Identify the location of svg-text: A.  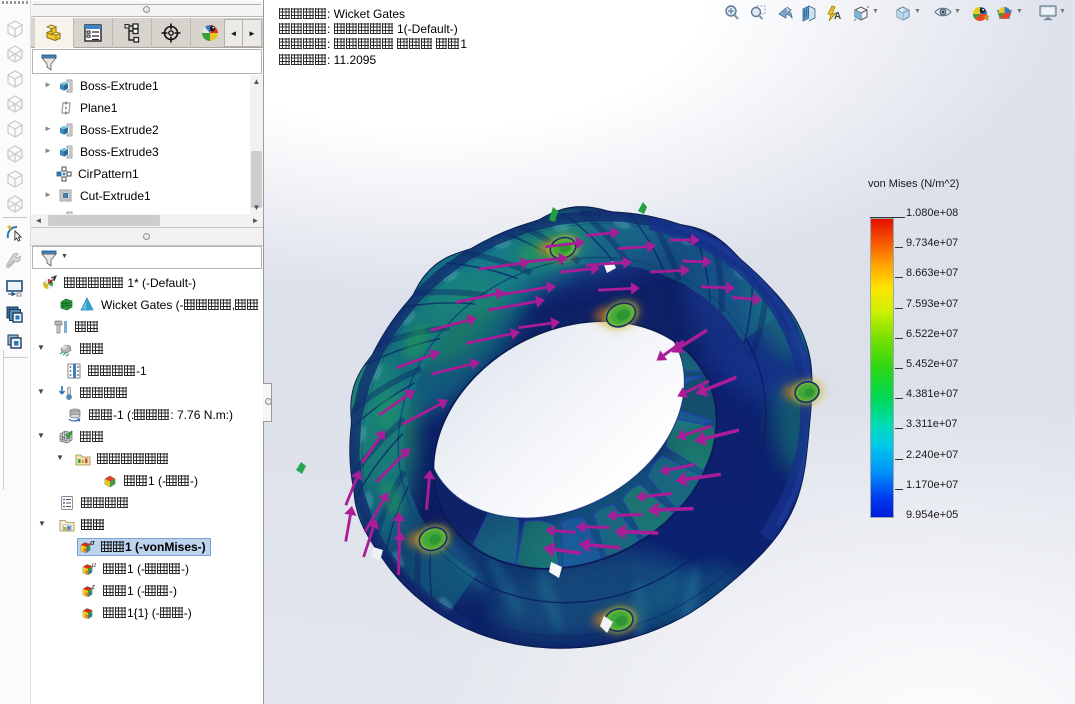
(837, 16).